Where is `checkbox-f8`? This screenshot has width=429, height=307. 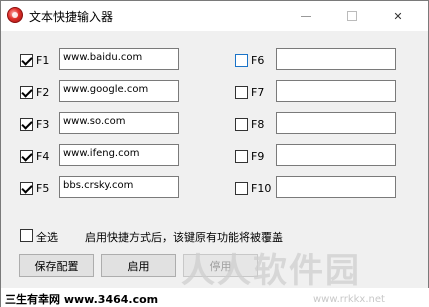 checkbox-f8 is located at coordinates (241, 124).